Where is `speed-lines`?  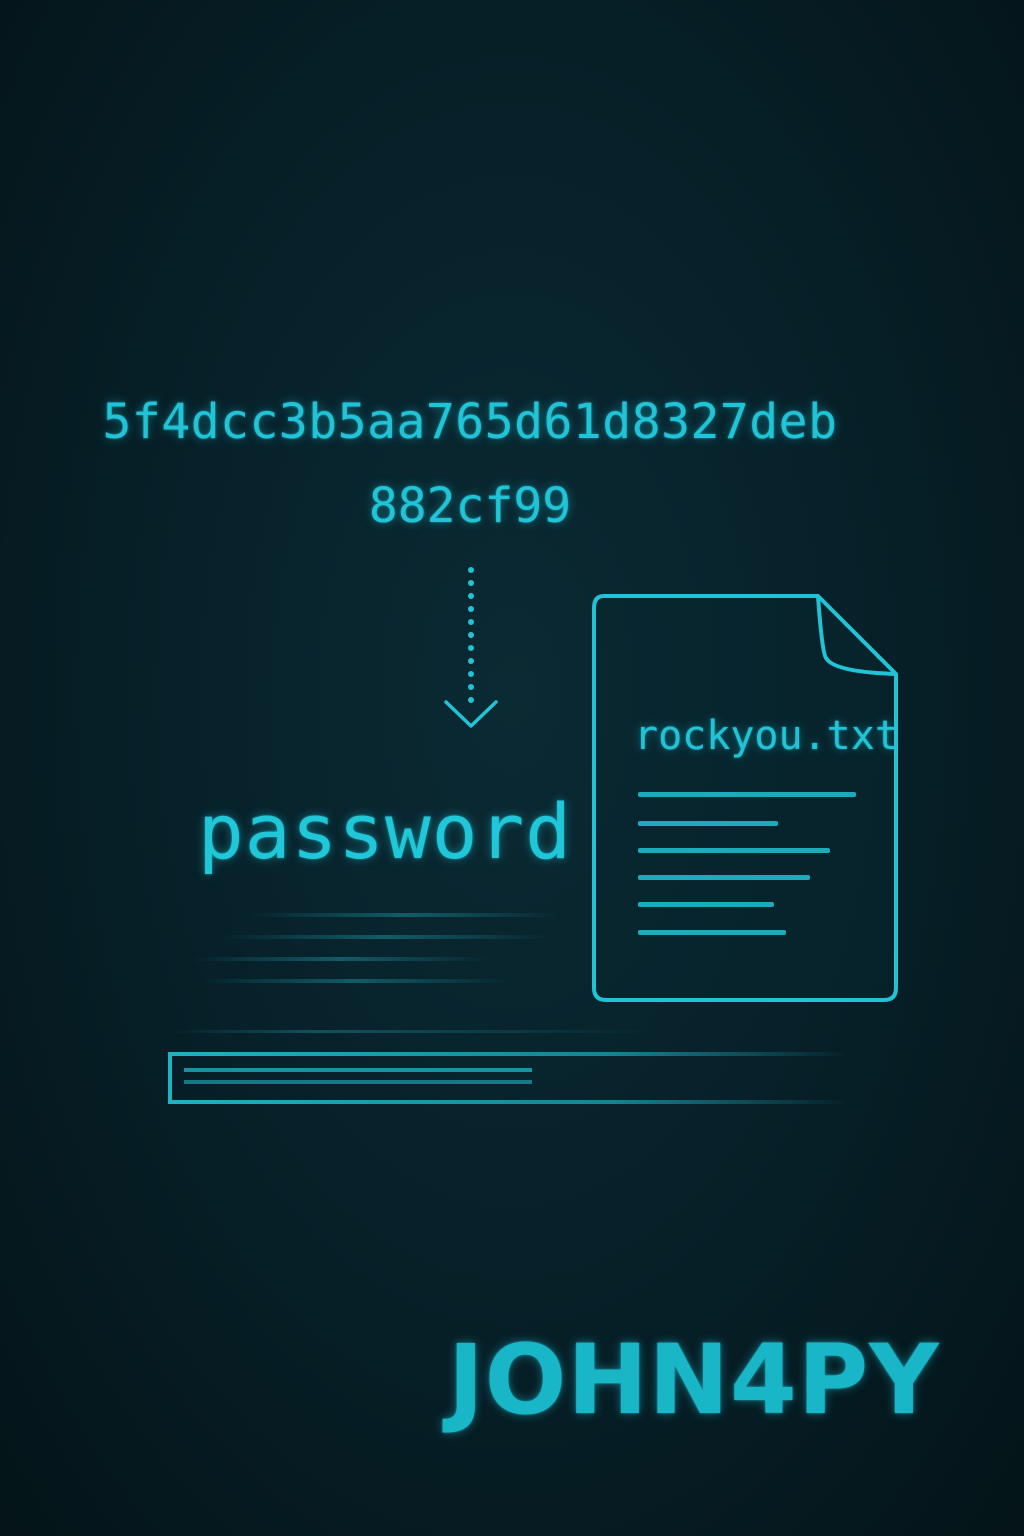 speed-lines is located at coordinates (375, 948).